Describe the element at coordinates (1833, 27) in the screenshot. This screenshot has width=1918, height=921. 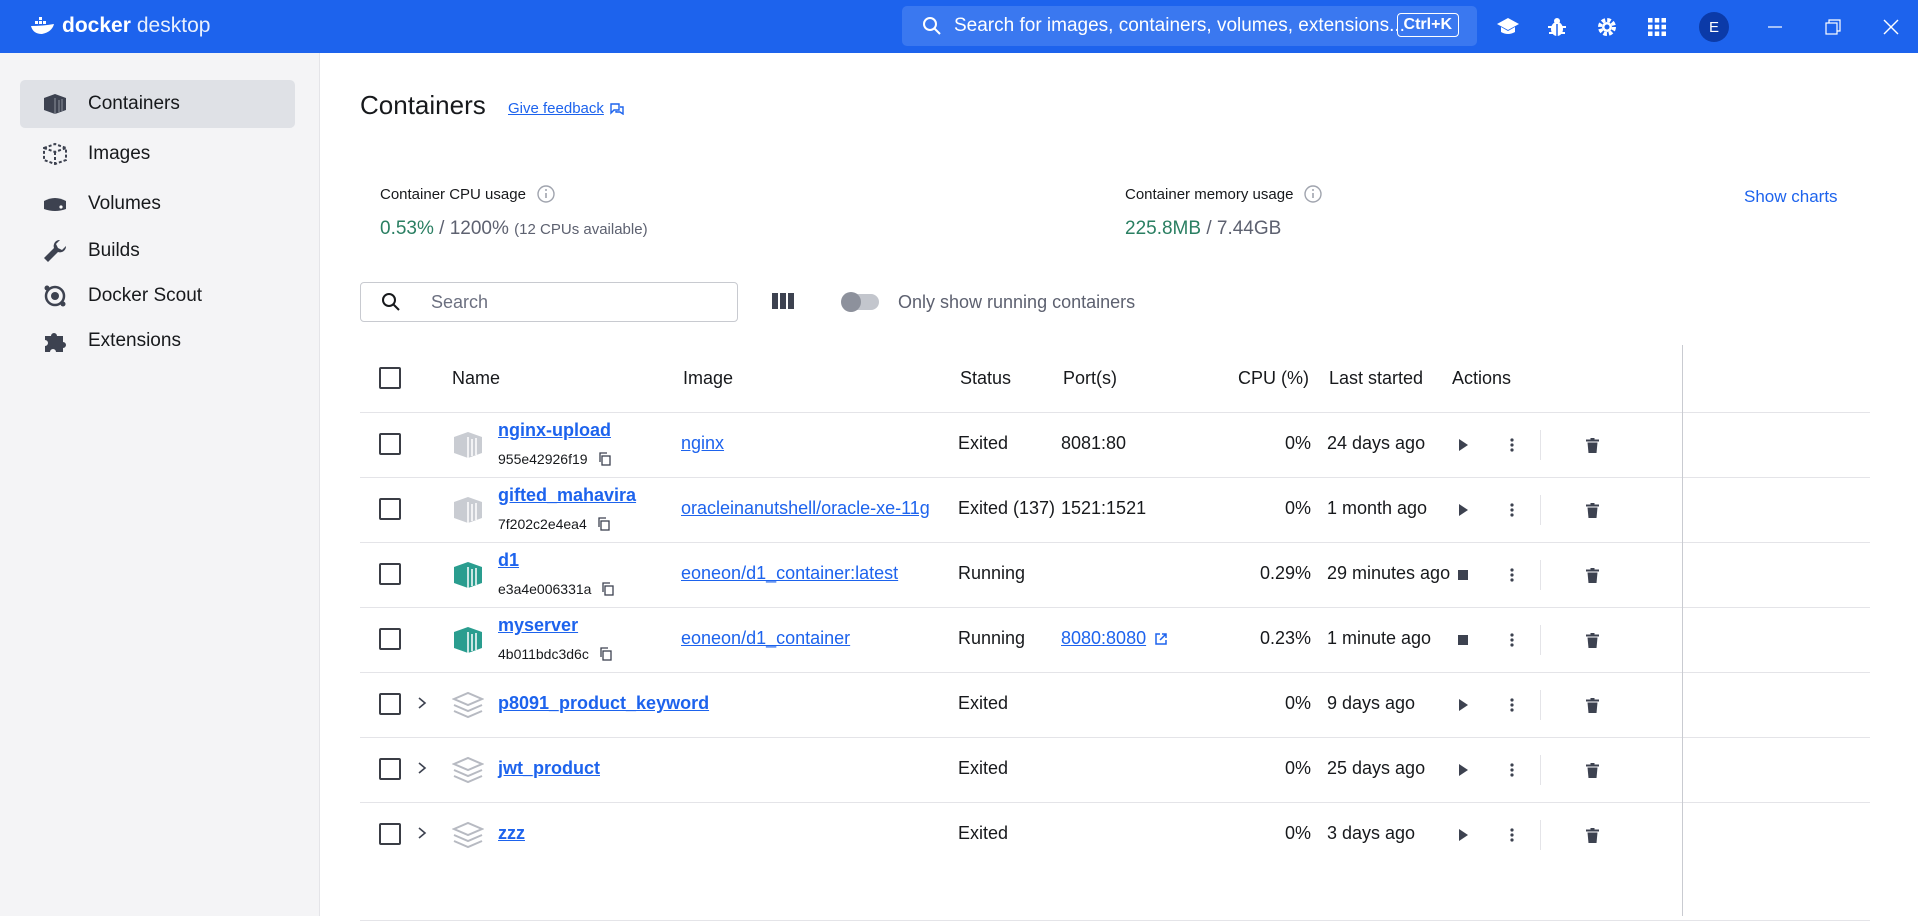
I see `restore-icon` at that location.